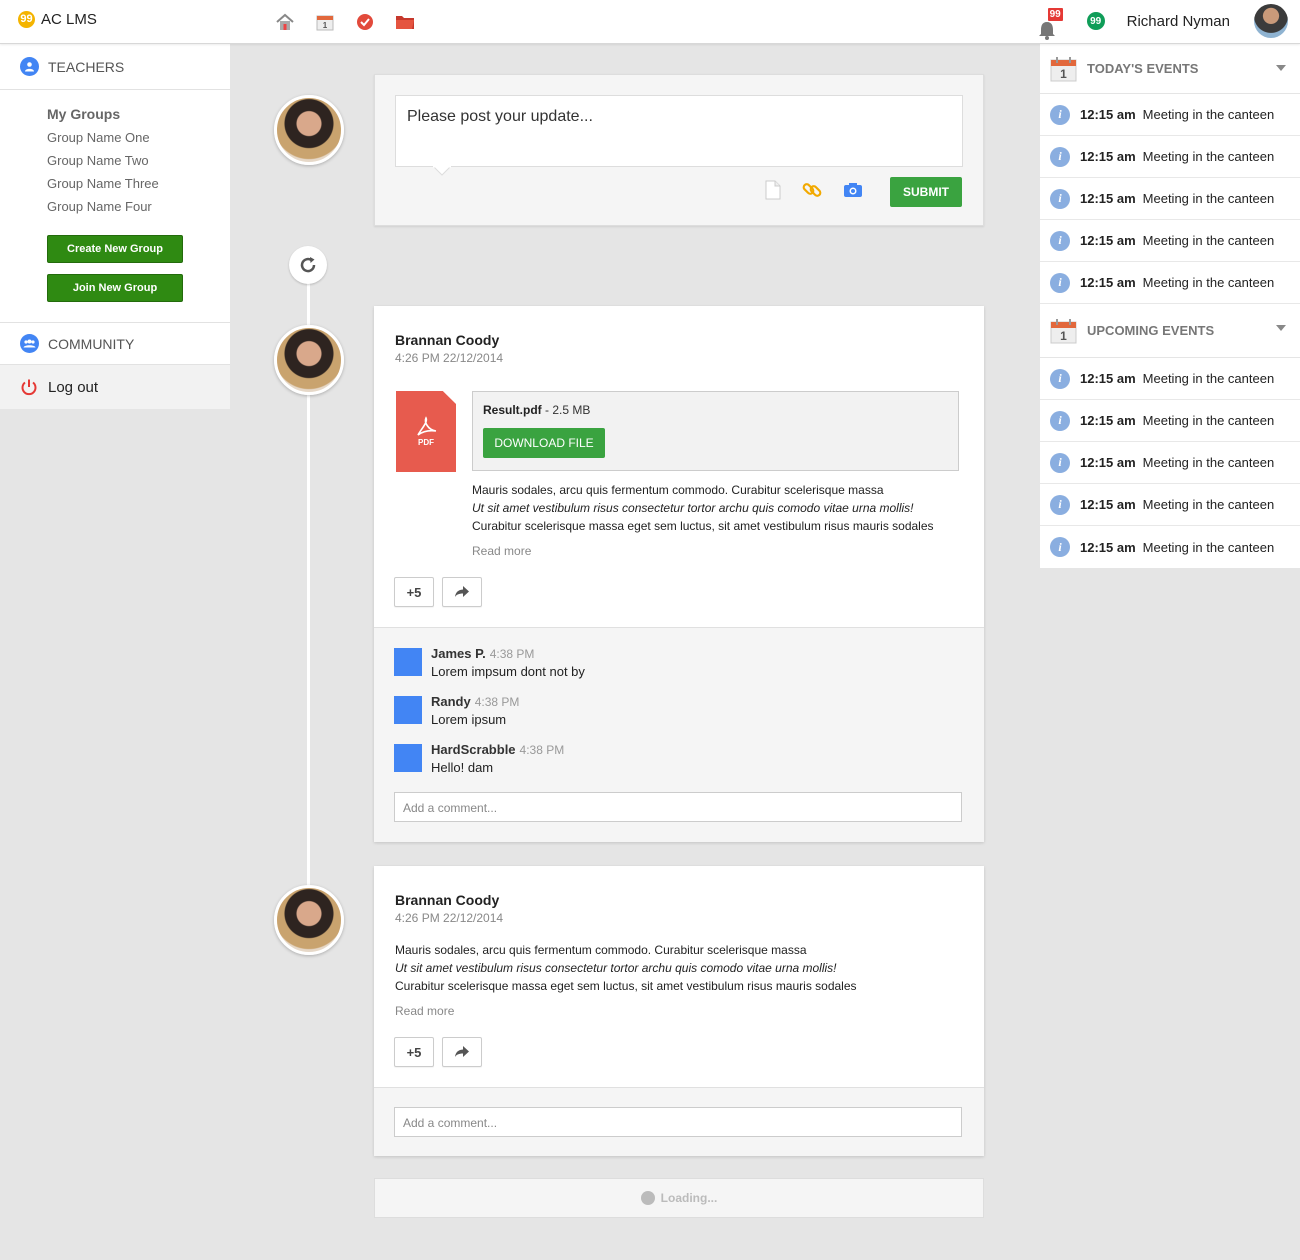 This screenshot has height=1260, width=1300. Describe the element at coordinates (115, 288) in the screenshot. I see `join-group-button: Join New Group` at that location.